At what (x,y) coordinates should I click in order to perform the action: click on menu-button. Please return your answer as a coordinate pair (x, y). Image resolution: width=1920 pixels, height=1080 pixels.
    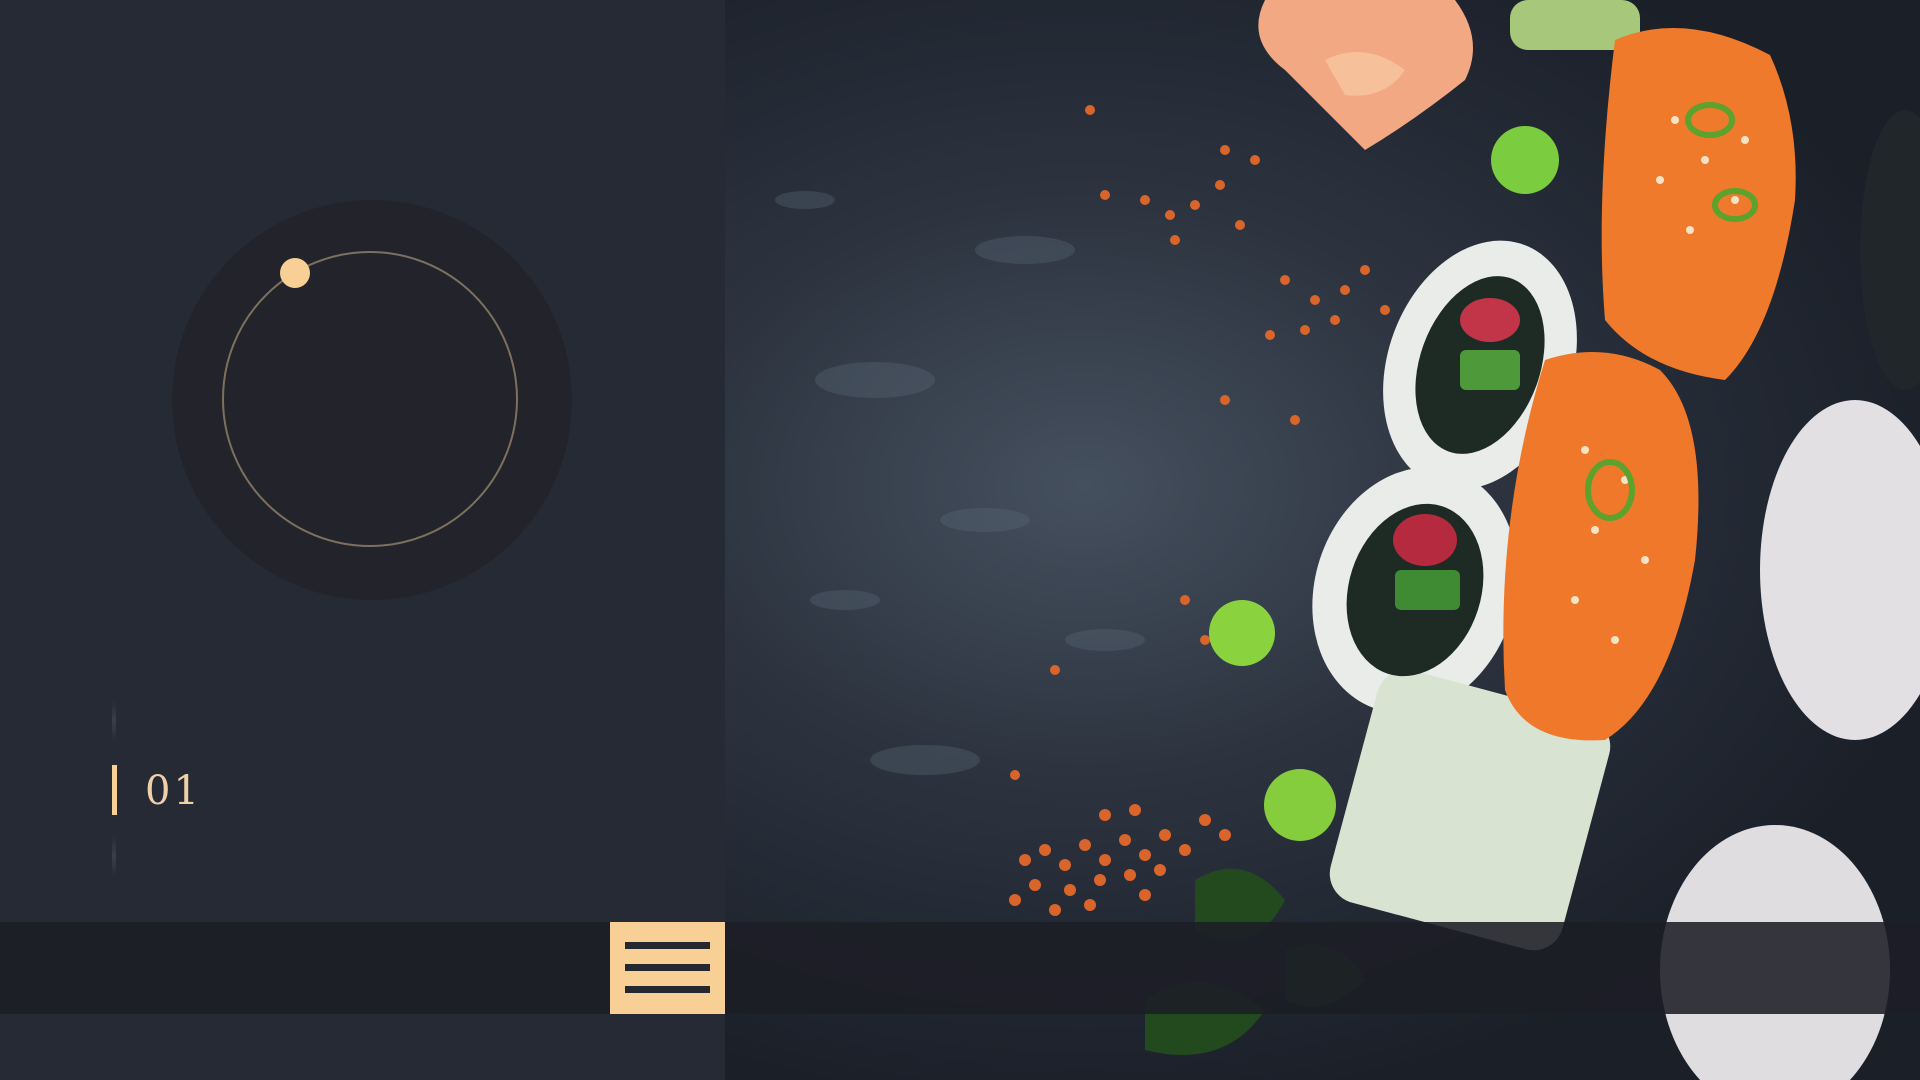
    Looking at the image, I should click on (667, 968).